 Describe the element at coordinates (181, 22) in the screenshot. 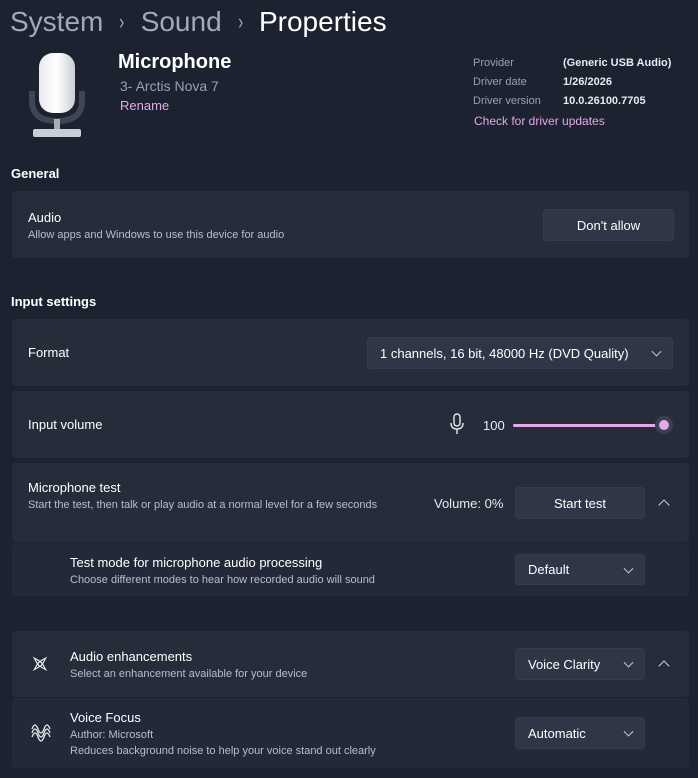

I see `breadcrumb-sound: Sound` at that location.